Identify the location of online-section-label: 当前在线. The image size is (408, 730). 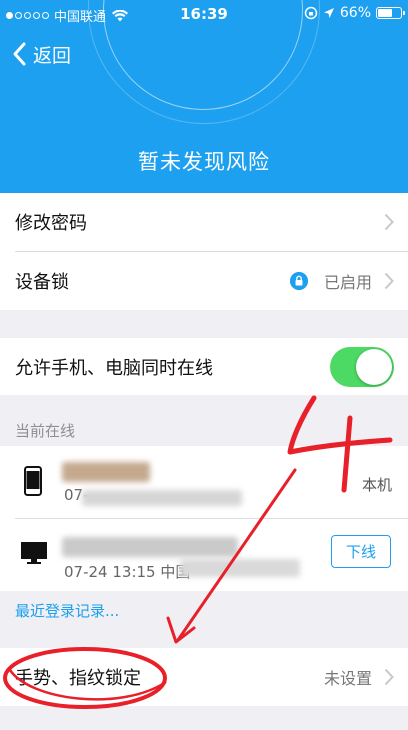
(45, 431).